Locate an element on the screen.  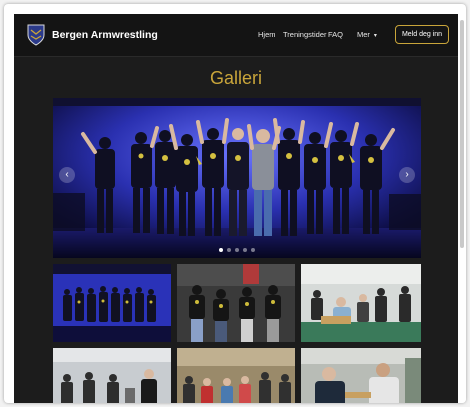
scrollbar is located at coordinates (462, 208).